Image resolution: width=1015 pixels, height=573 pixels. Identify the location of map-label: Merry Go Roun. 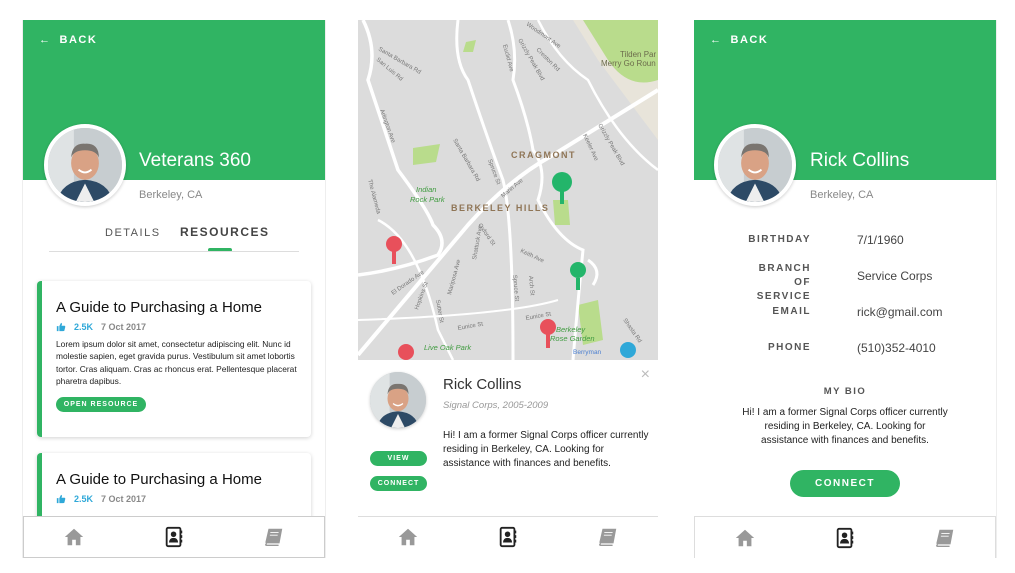
(628, 63).